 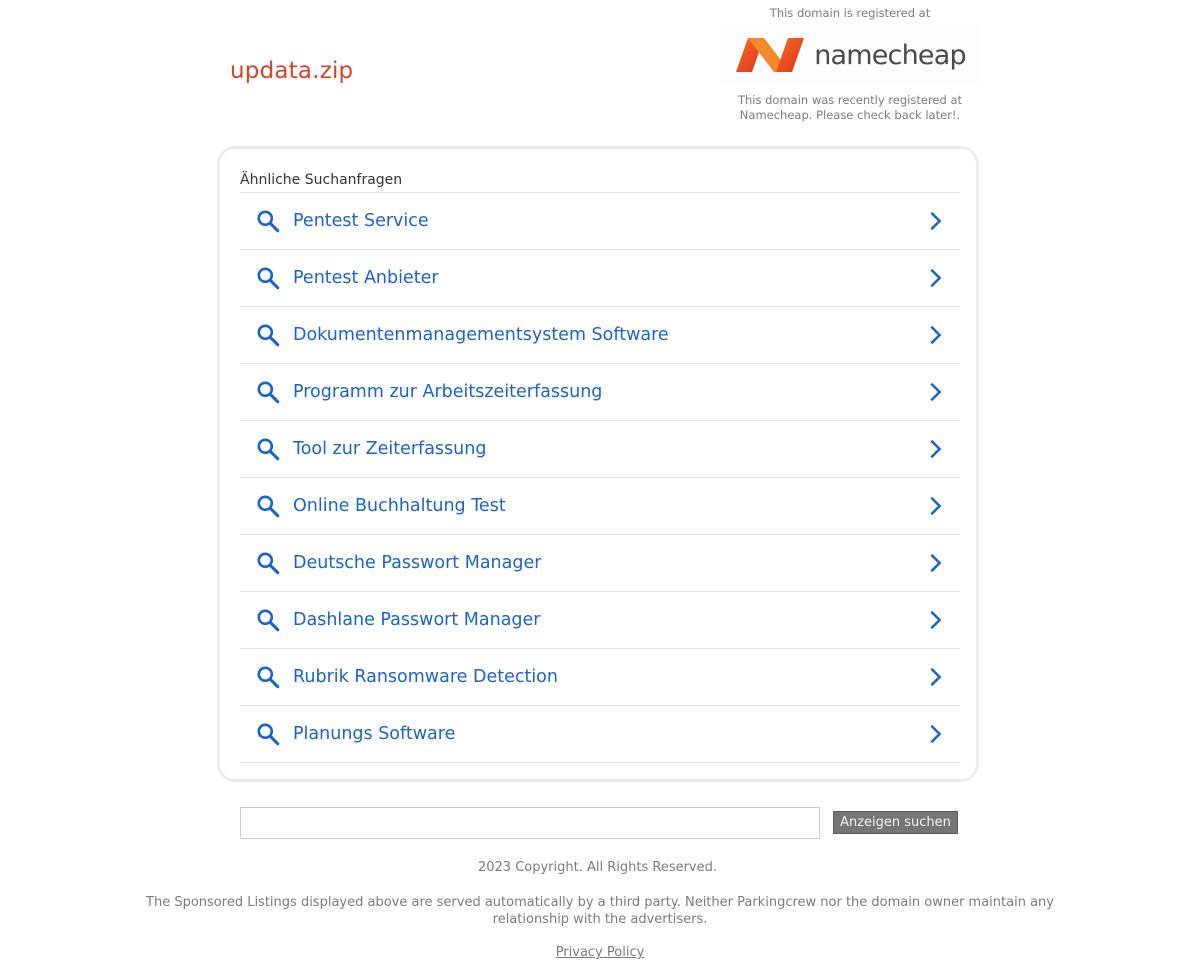 What do you see at coordinates (417, 563) in the screenshot?
I see `related-search-label: Deutsche Passwort Manager` at bounding box center [417, 563].